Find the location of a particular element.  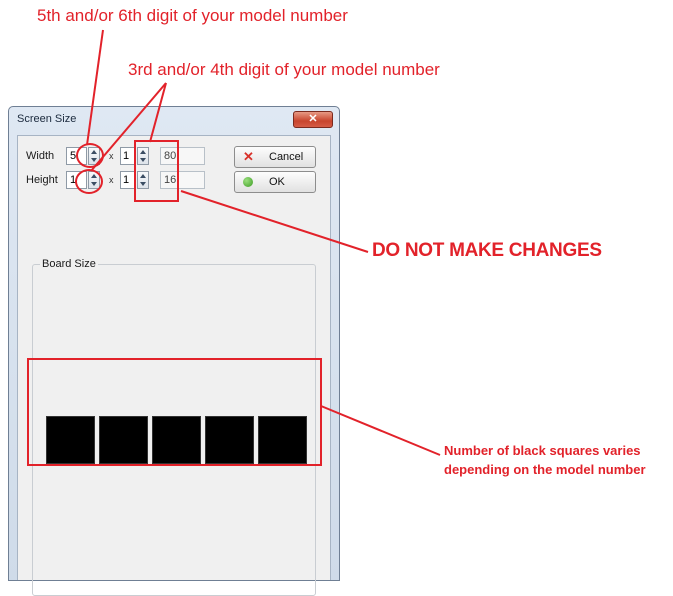

leader-line-5th-digit is located at coordinates (95, 87).